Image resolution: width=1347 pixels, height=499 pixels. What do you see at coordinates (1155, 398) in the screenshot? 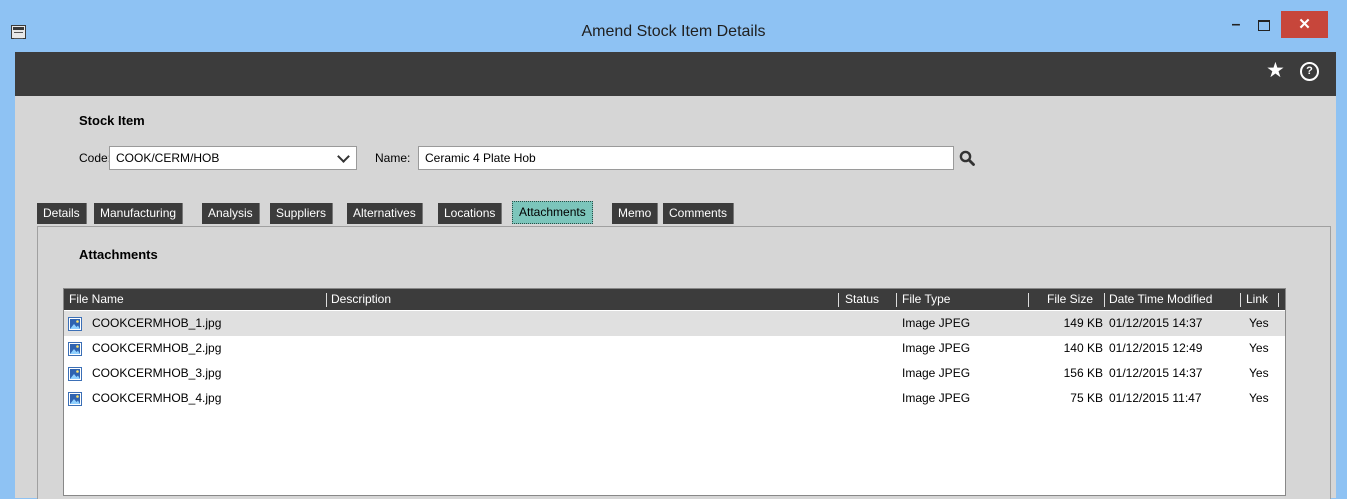
I see `cell-date-time-modified: 01/12/2015 11:47` at bounding box center [1155, 398].